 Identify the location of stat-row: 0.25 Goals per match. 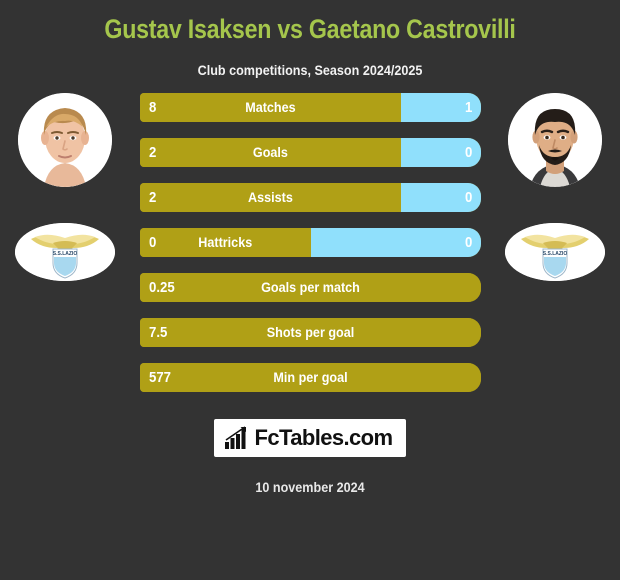
(310, 287).